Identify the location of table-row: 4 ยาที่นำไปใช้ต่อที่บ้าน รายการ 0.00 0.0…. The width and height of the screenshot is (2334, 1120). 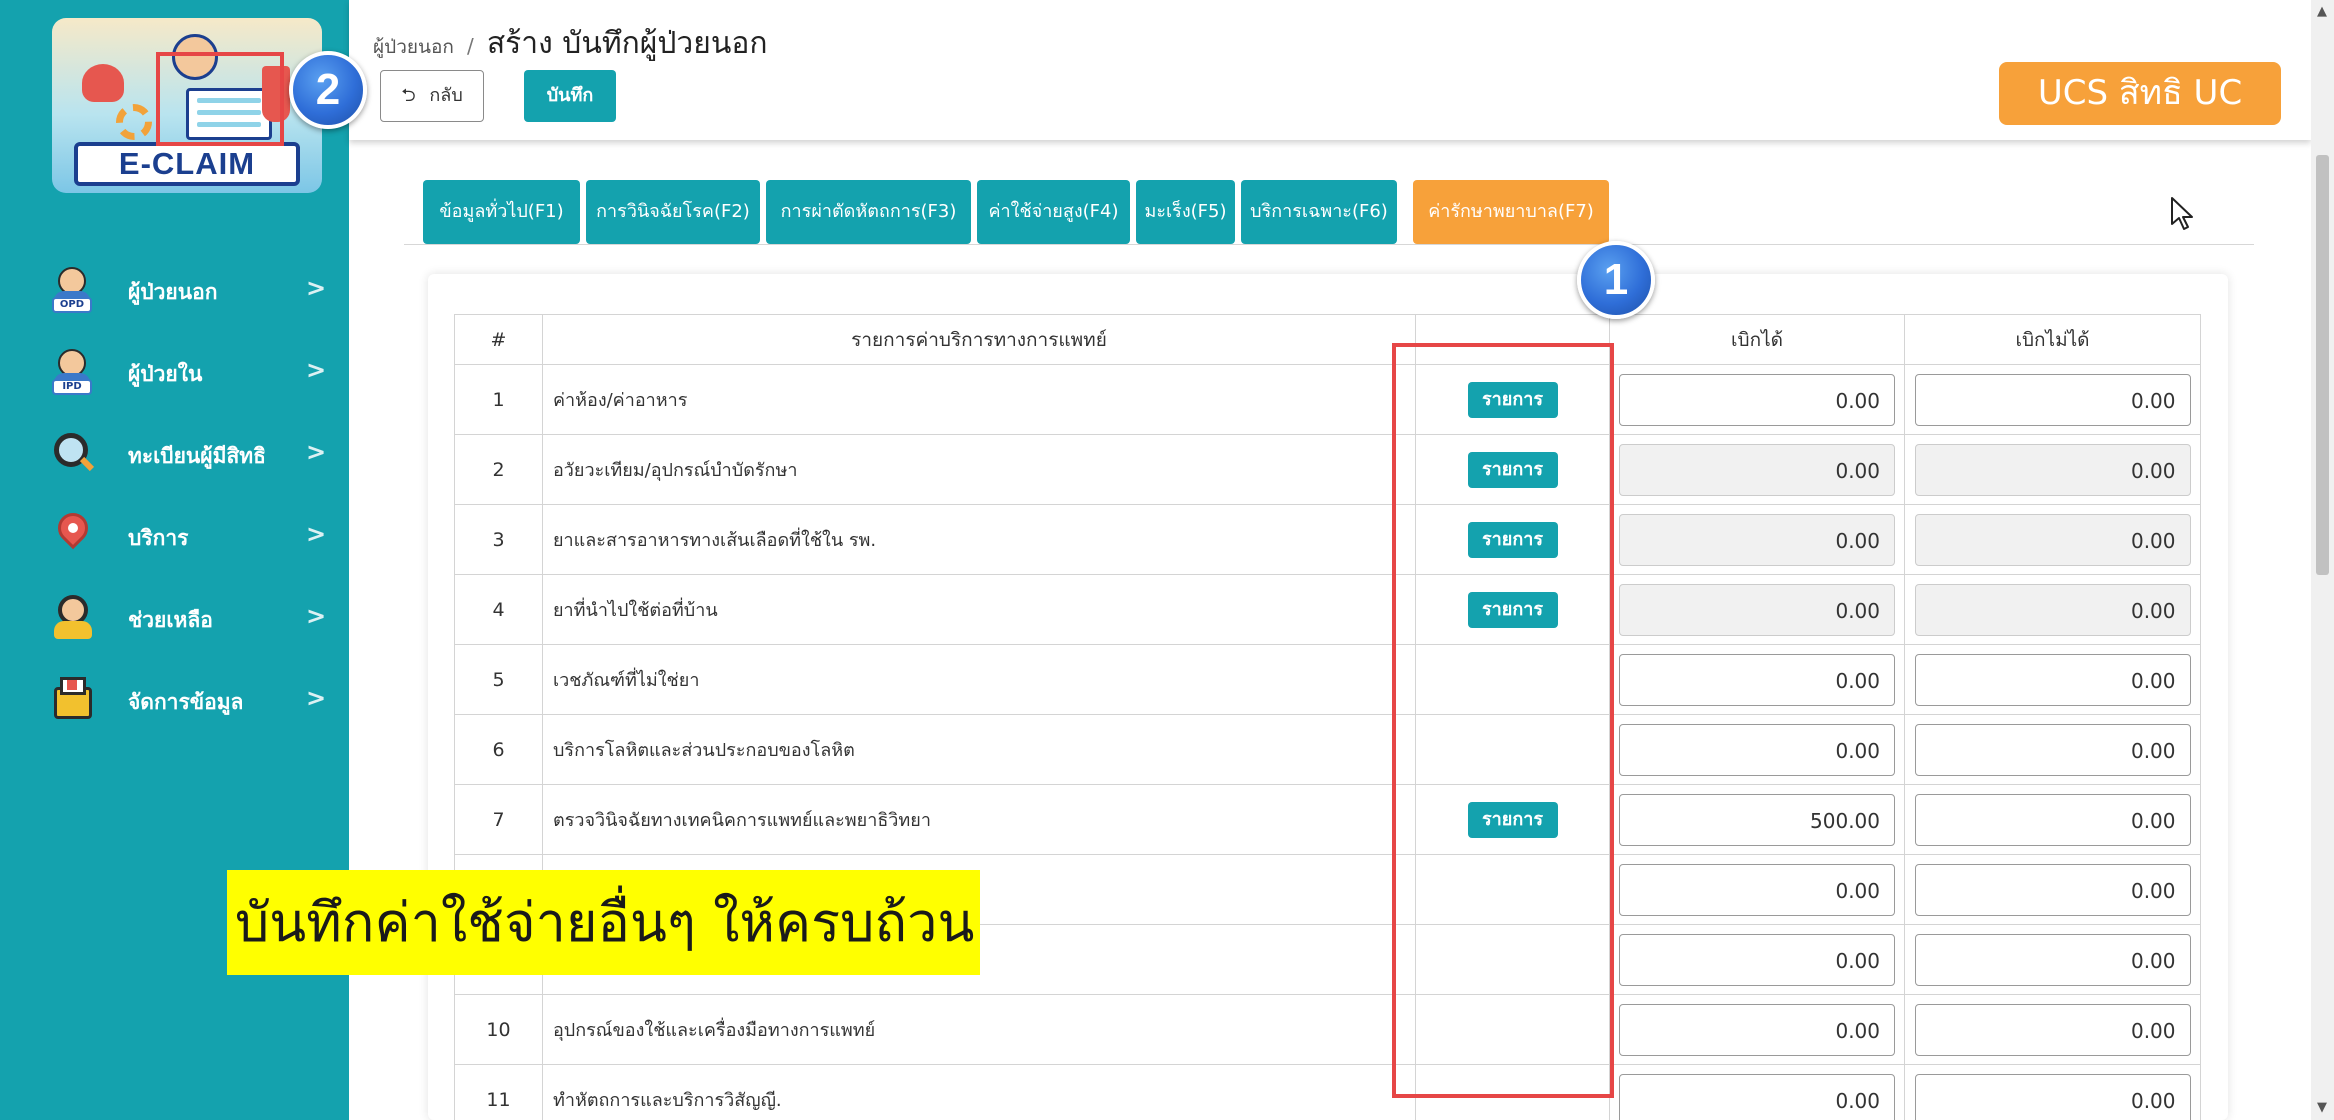
(1327, 609).